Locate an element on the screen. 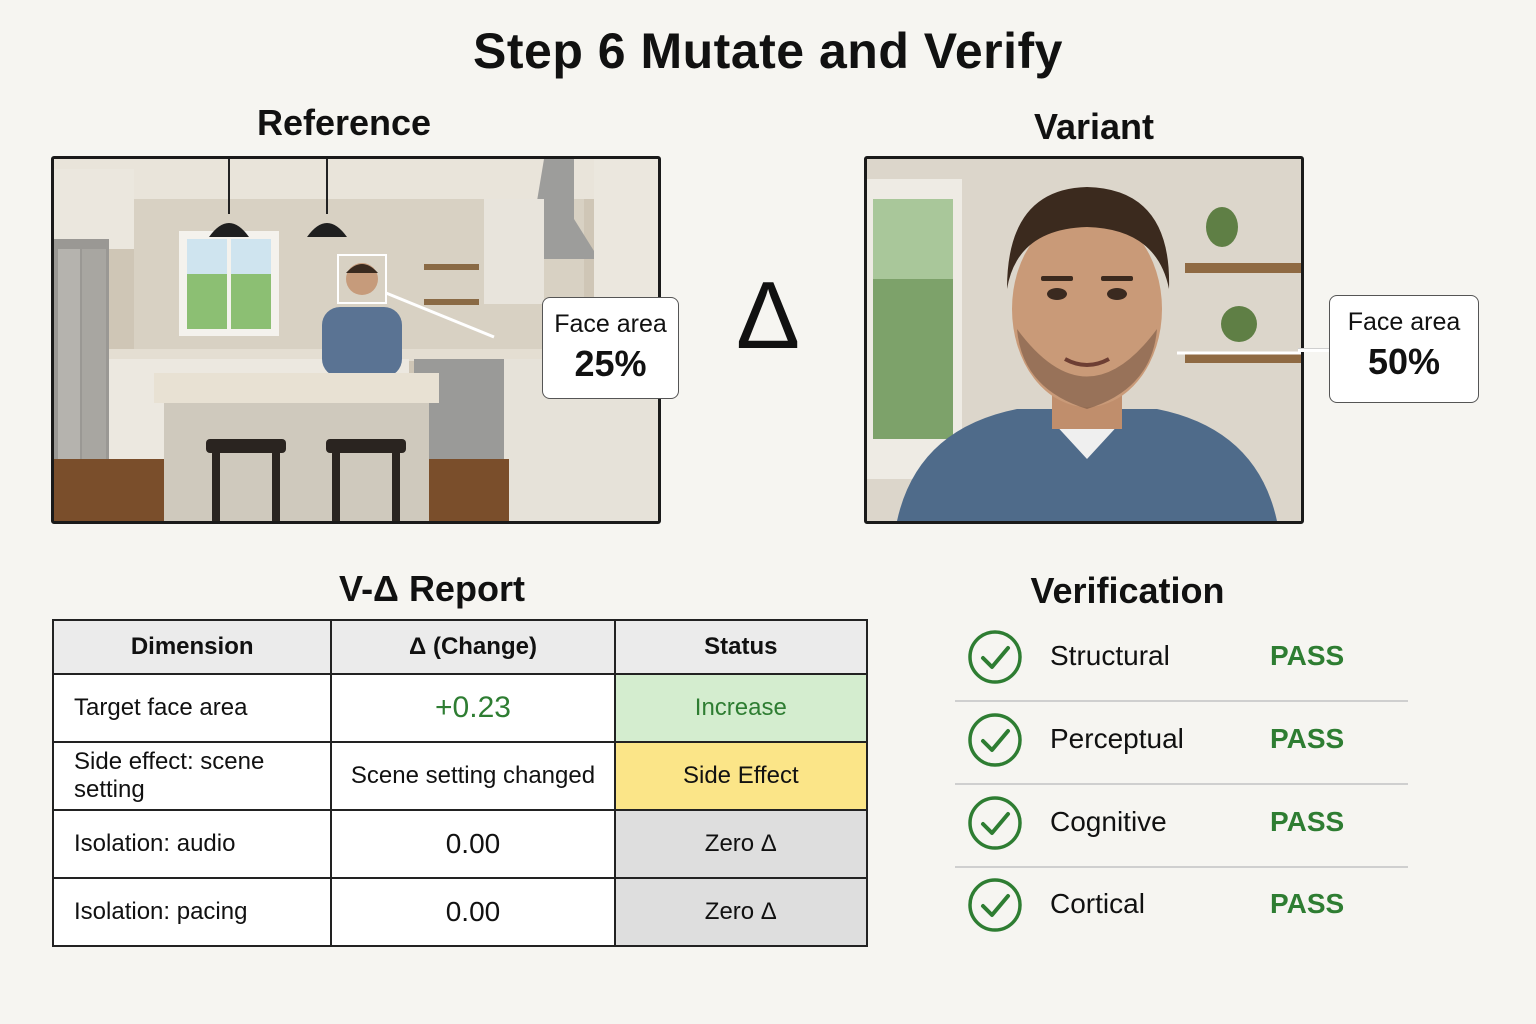 This screenshot has height=1024, width=1536. cell-change: +0.23 is located at coordinates (473, 708).